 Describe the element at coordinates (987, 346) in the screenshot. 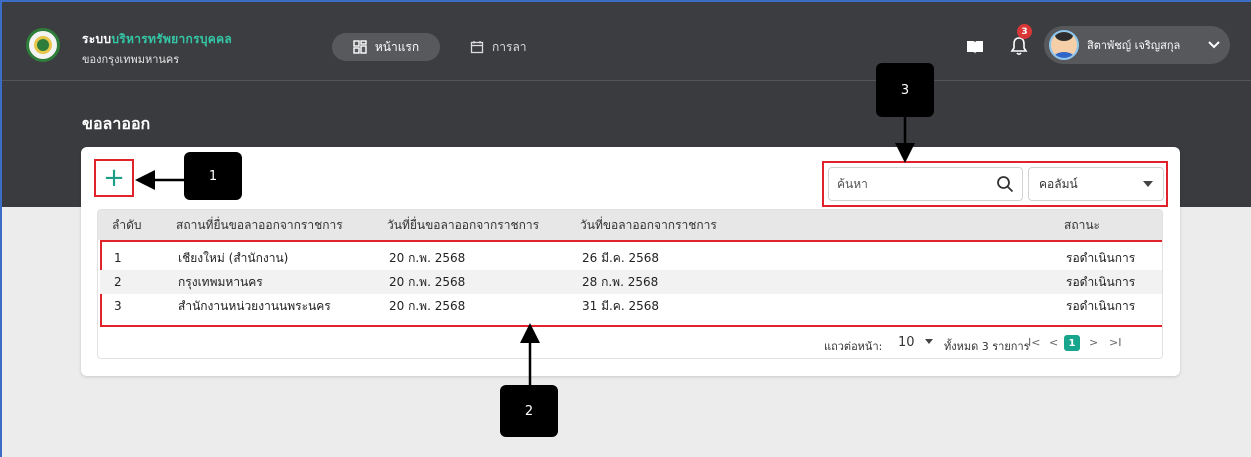

I see `total-count-label: ทั้งหมด 3 รายการ` at that location.